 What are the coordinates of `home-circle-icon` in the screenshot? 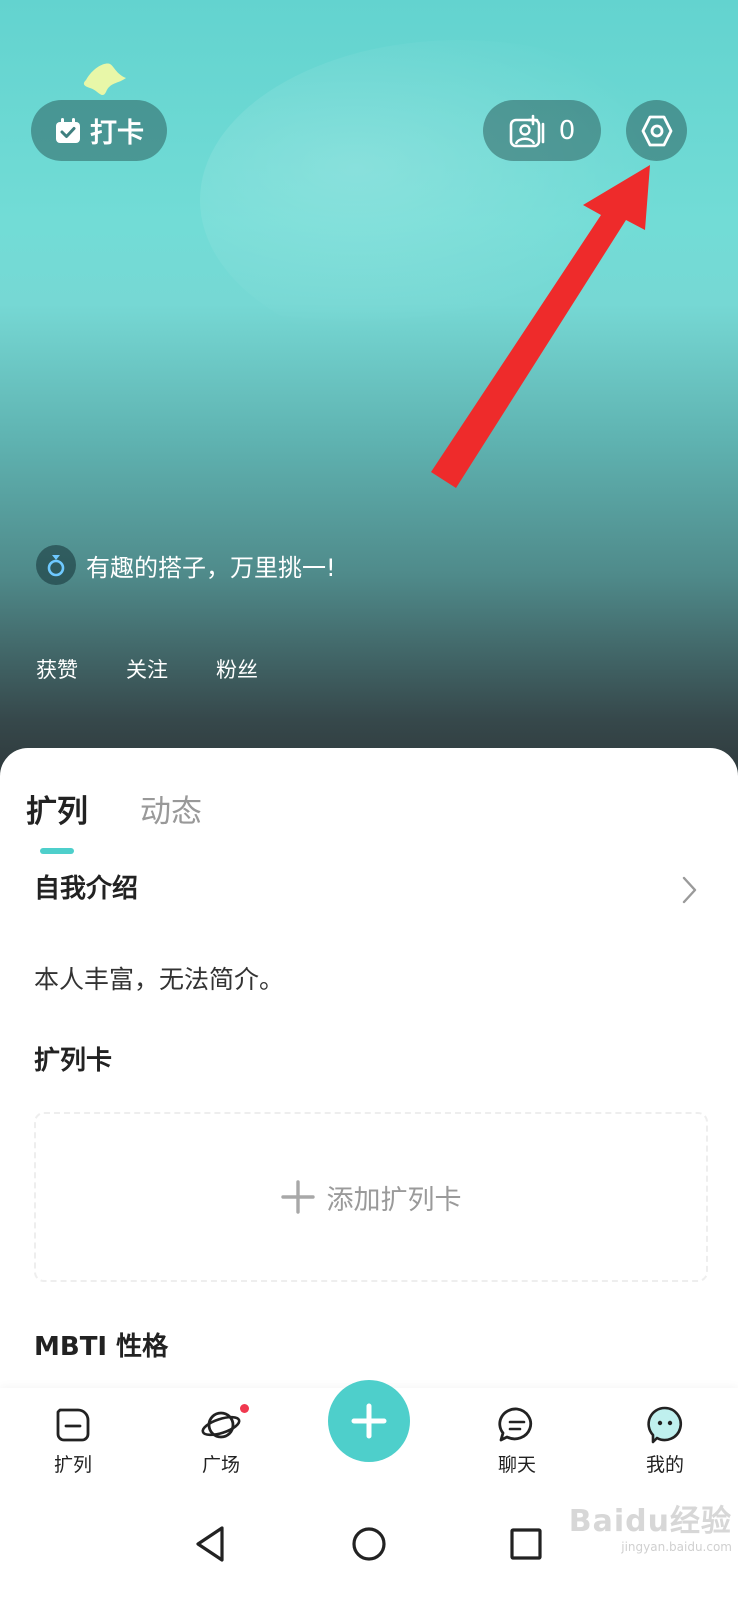 It's located at (369, 1544).